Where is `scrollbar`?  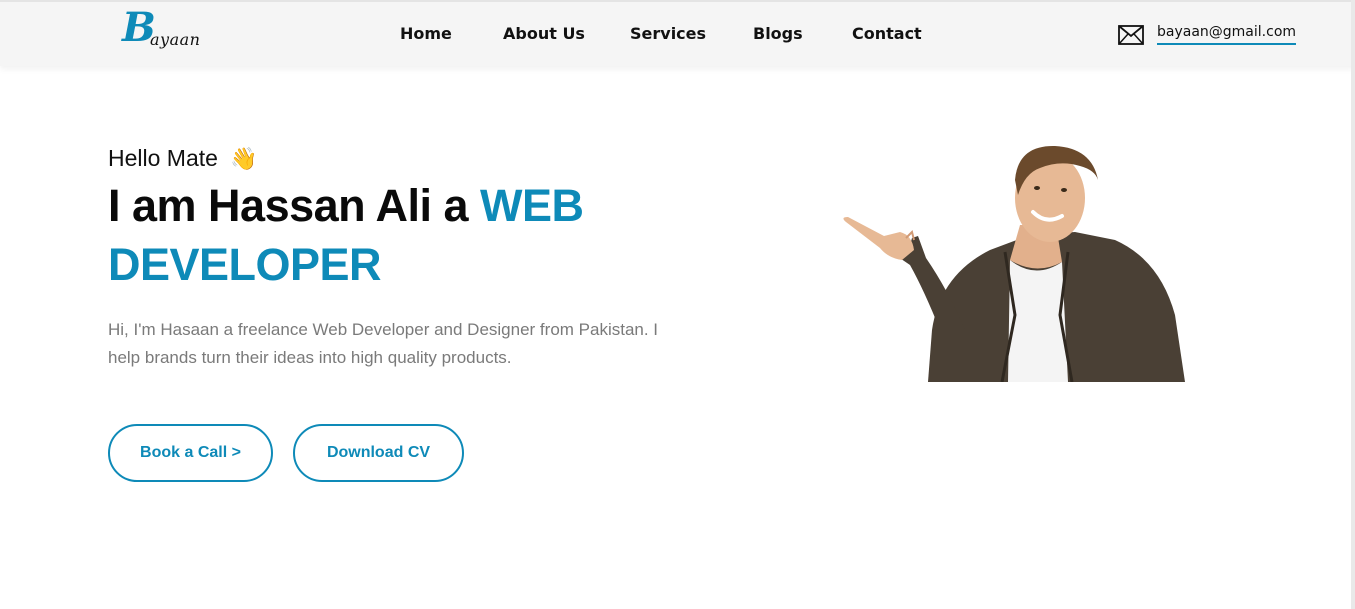 scrollbar is located at coordinates (1353, 304).